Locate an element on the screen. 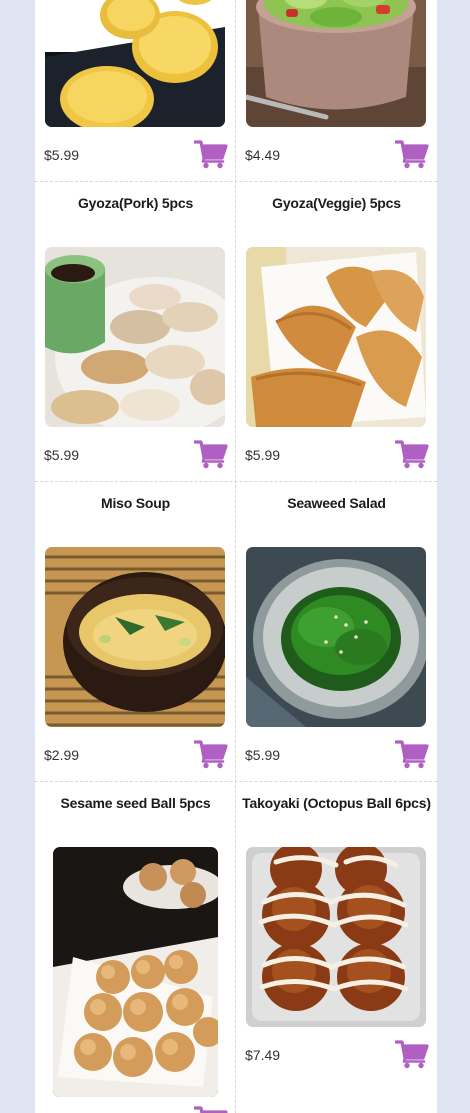  miso-soup-image is located at coordinates (135, 637).